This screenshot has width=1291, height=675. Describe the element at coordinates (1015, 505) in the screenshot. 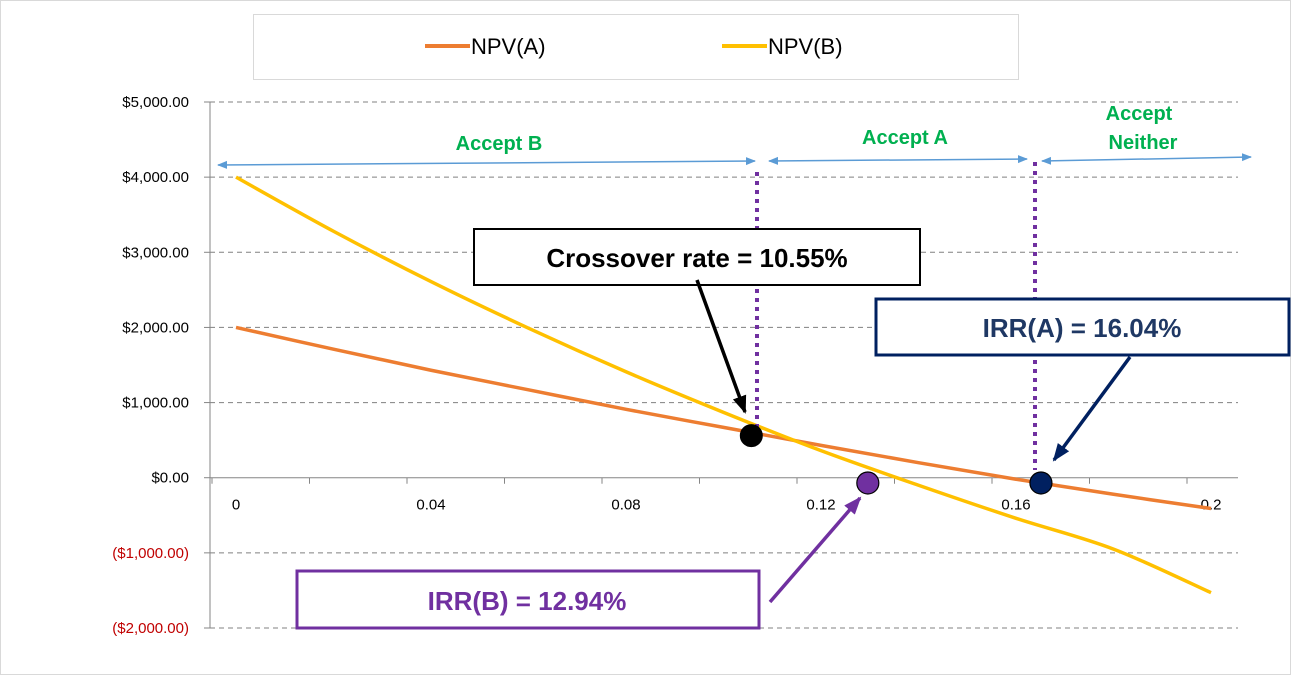

I see `x-tick-label: 0.16` at that location.